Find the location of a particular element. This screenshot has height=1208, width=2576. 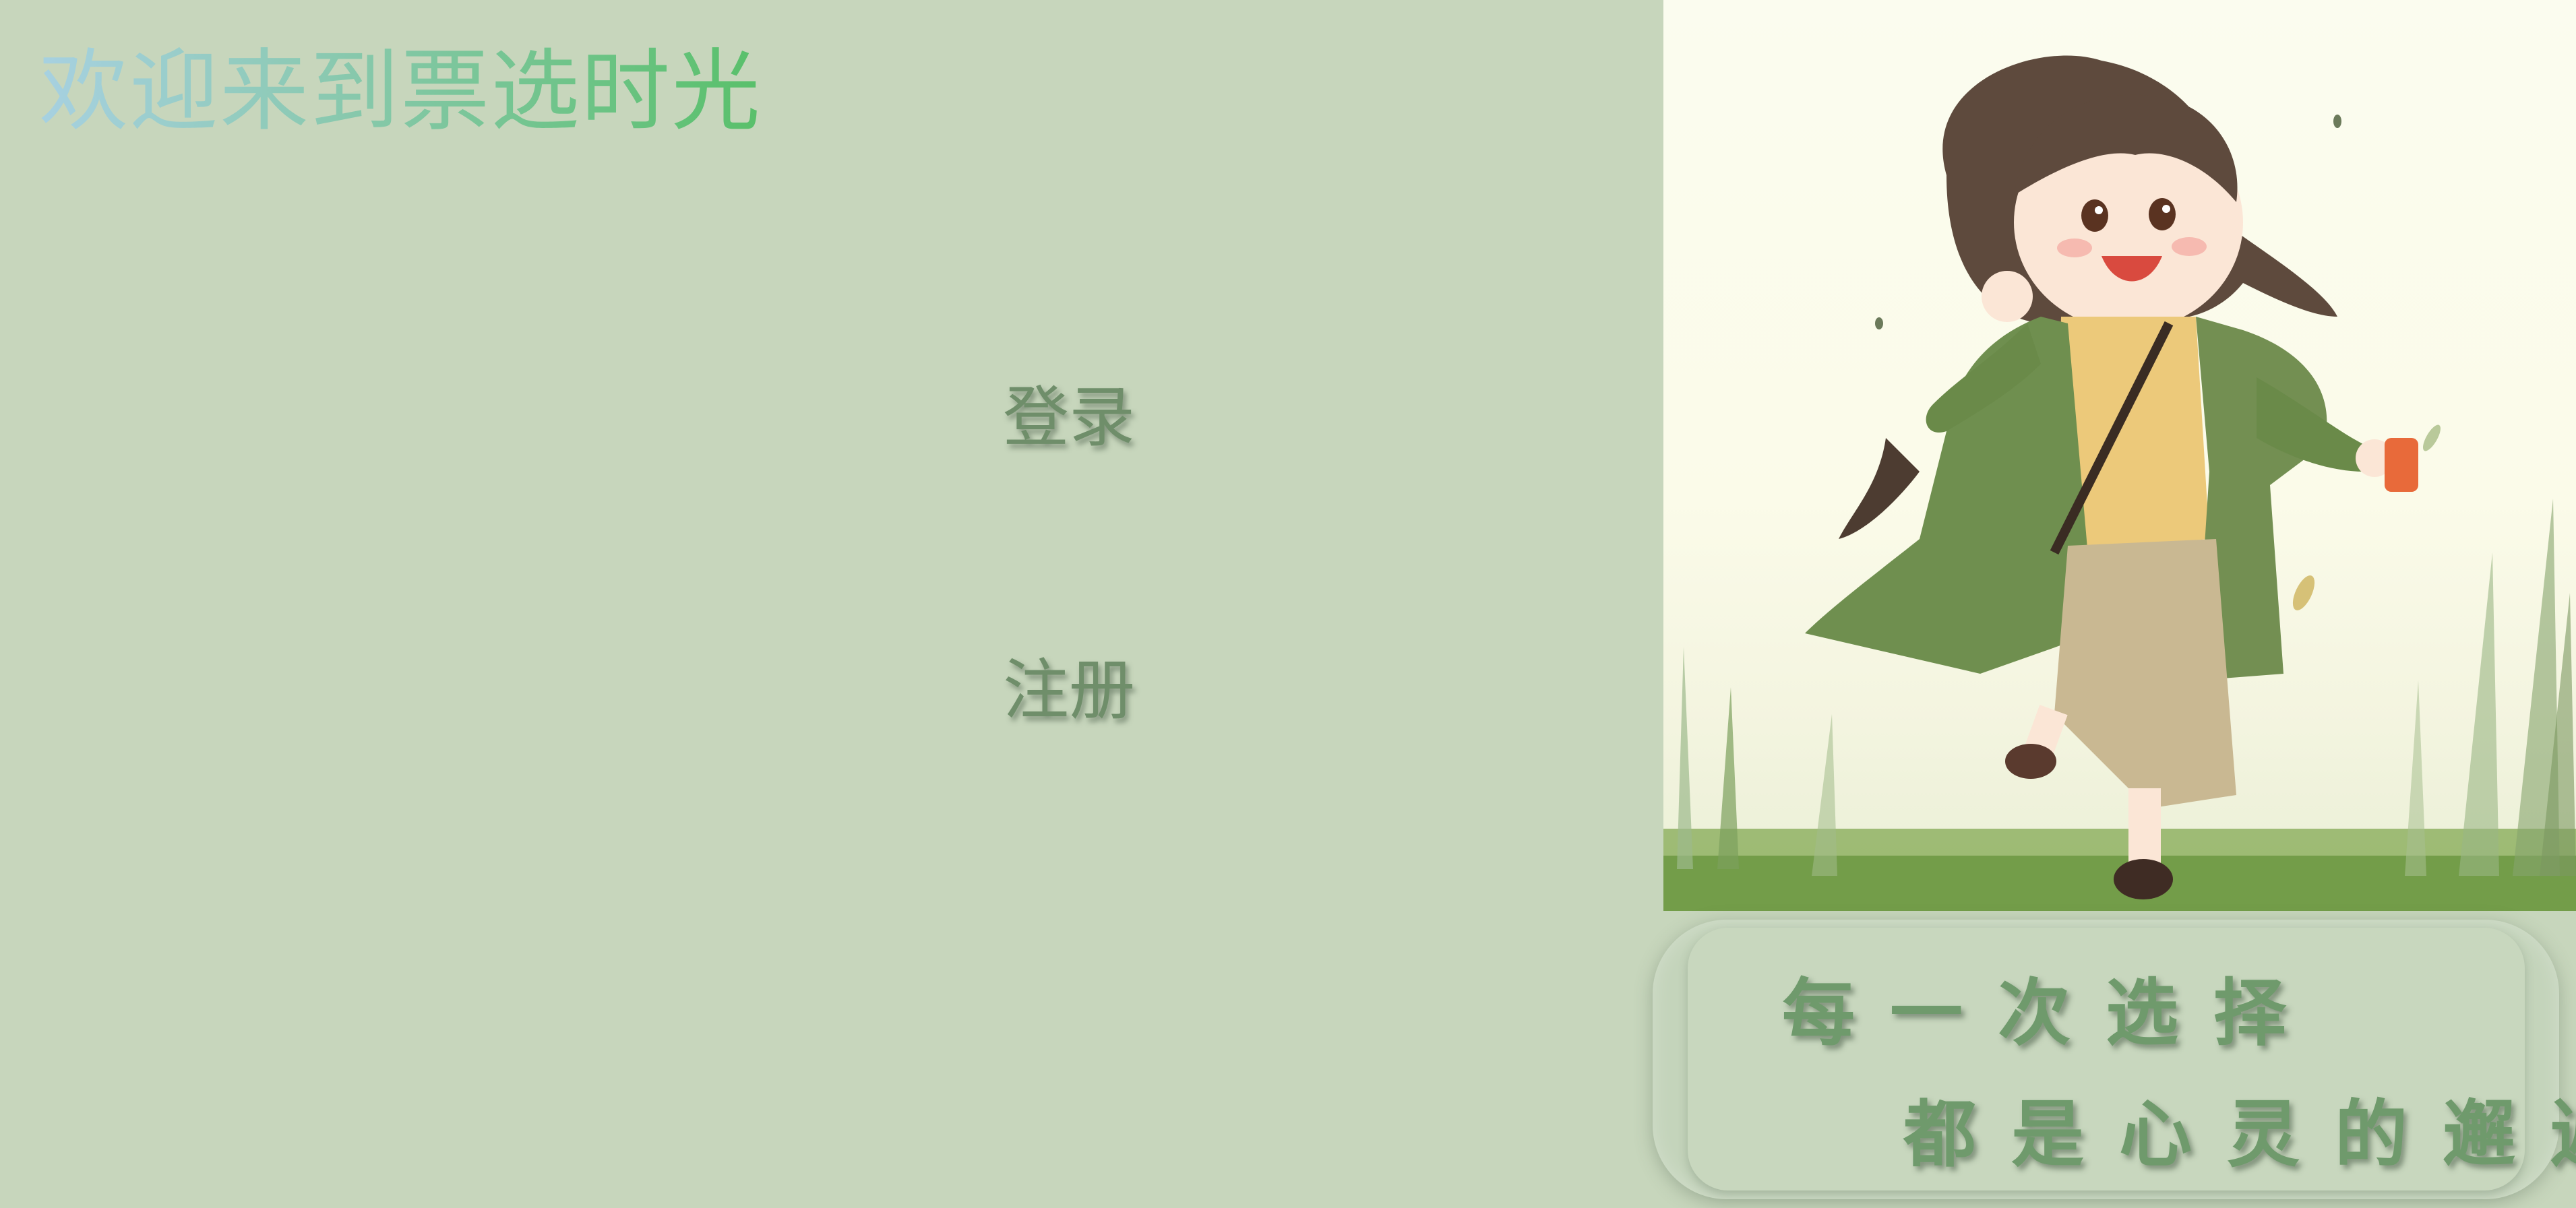

slogan-line-2: 都是心灵的邂逅 is located at coordinates (2240, 1134).